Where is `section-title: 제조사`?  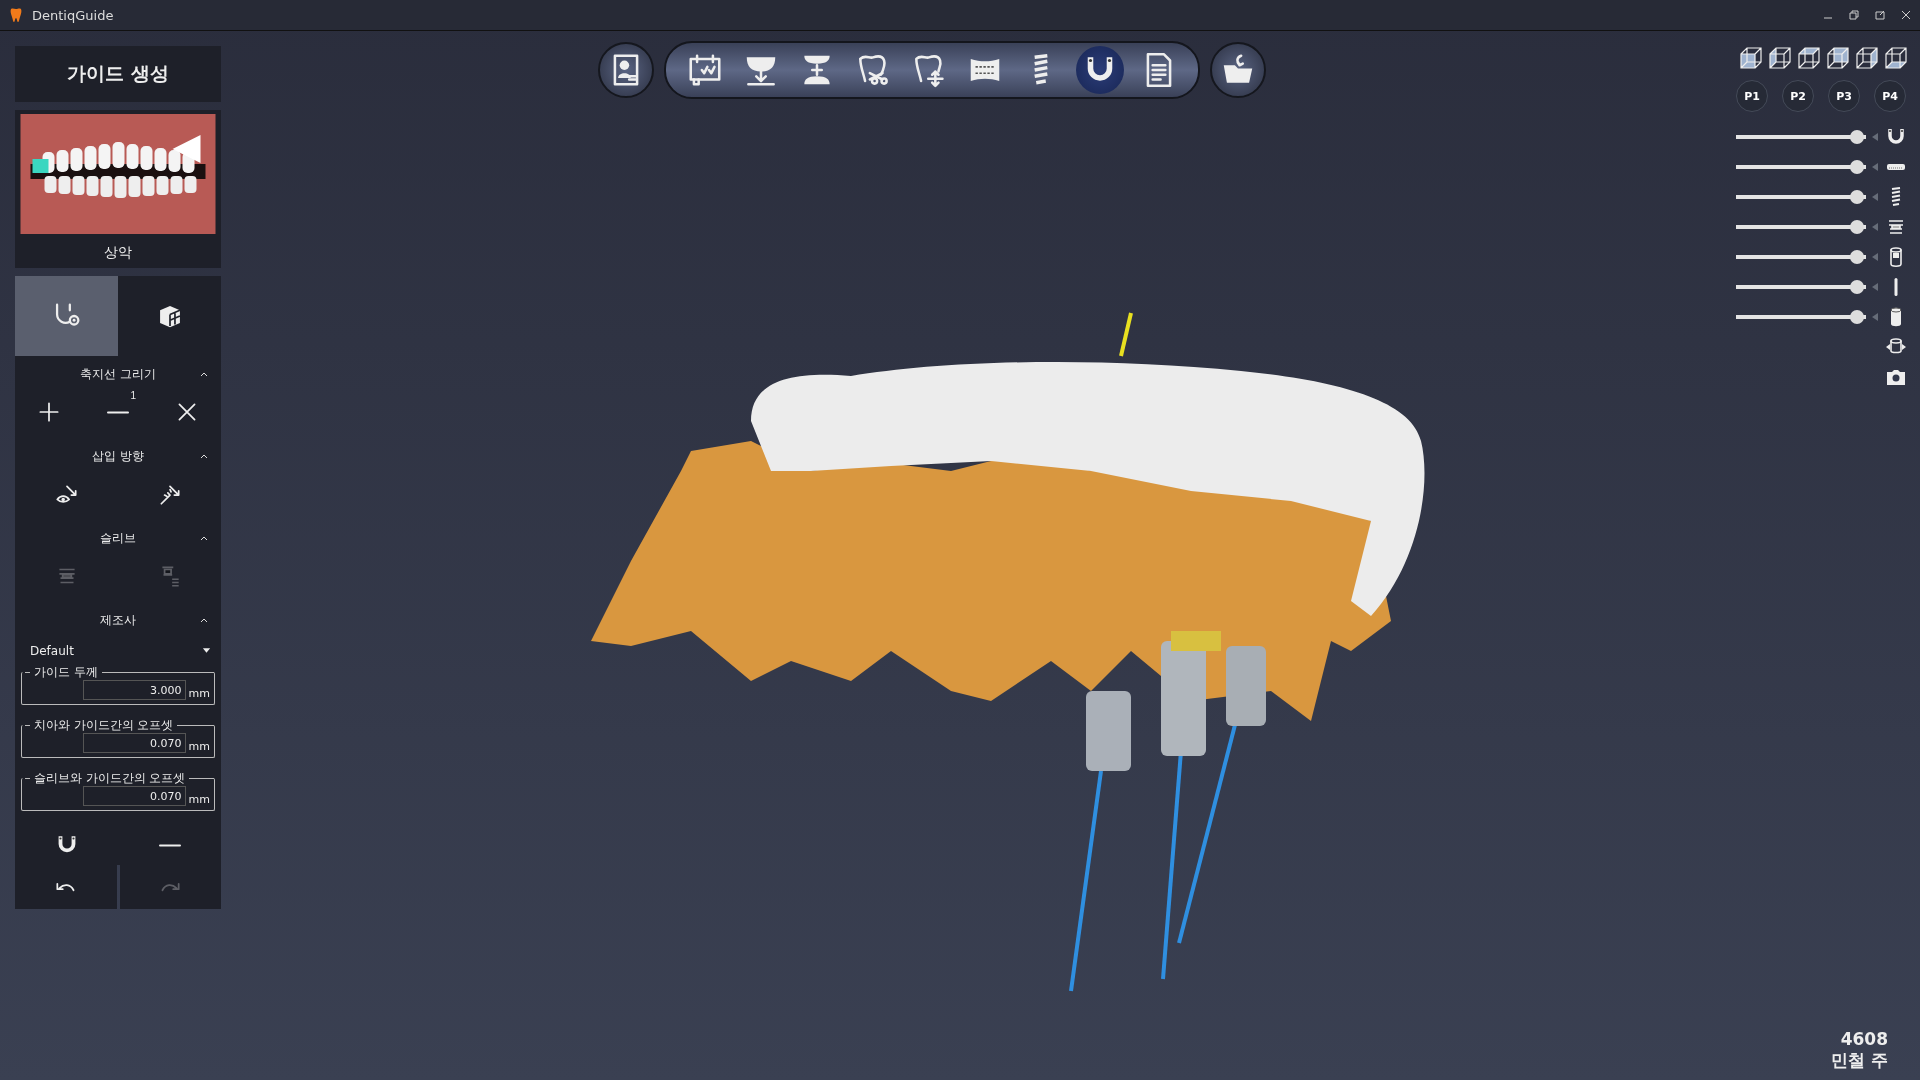 section-title: 제조사 is located at coordinates (118, 620).